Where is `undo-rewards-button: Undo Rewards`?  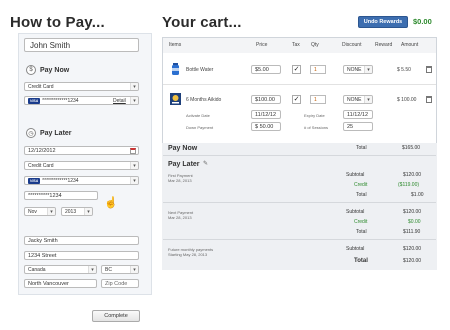 undo-rewards-button: Undo Rewards is located at coordinates (383, 22).